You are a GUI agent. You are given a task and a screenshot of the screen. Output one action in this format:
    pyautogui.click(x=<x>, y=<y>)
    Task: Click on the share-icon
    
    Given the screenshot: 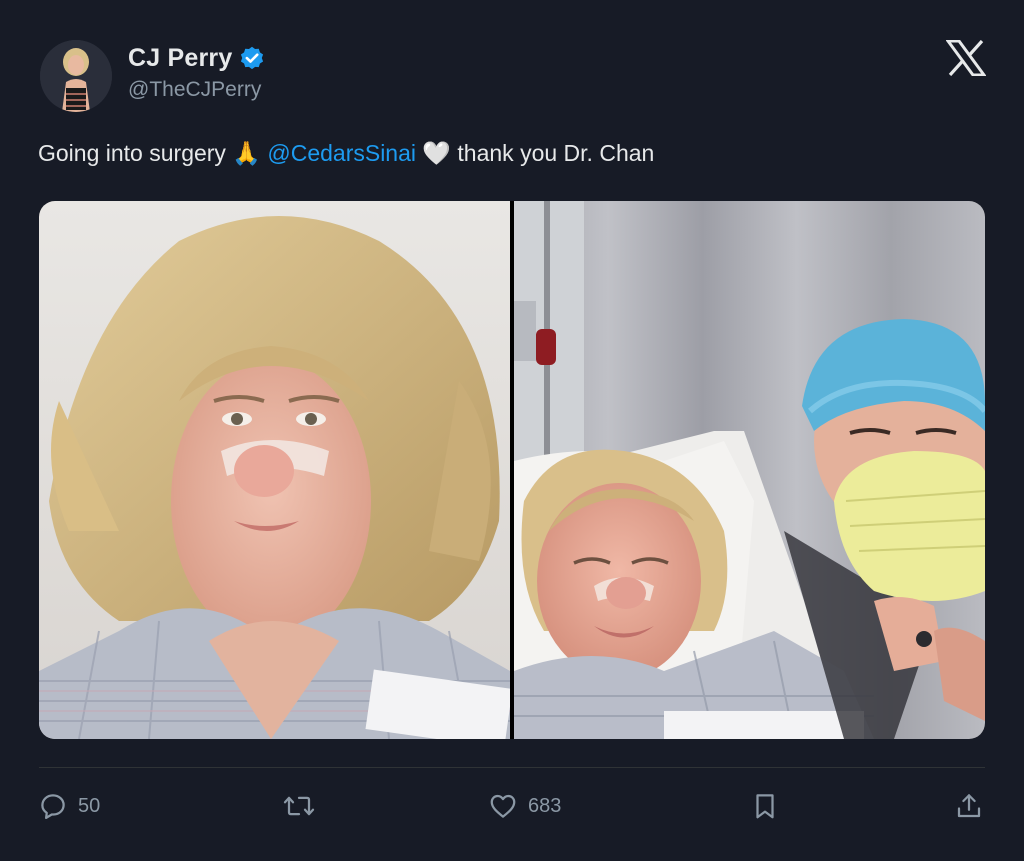 What is the action you would take?
    pyautogui.click(x=969, y=806)
    